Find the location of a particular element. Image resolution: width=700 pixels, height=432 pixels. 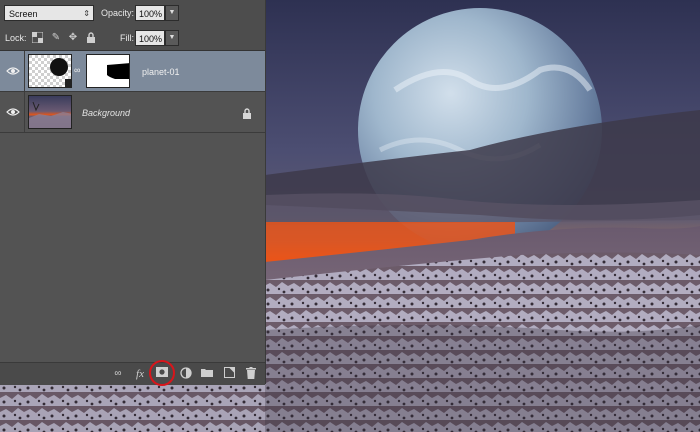

highlight-circle is located at coordinates (162, 373).